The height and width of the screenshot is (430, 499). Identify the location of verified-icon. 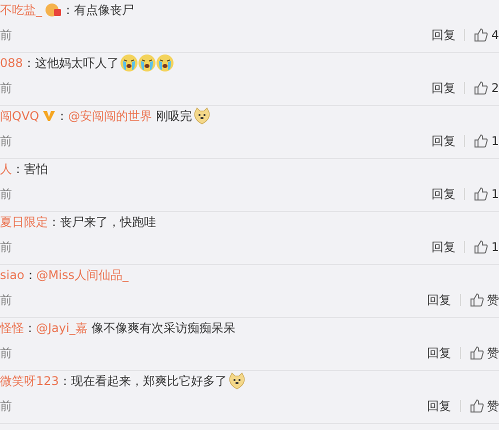
(49, 116).